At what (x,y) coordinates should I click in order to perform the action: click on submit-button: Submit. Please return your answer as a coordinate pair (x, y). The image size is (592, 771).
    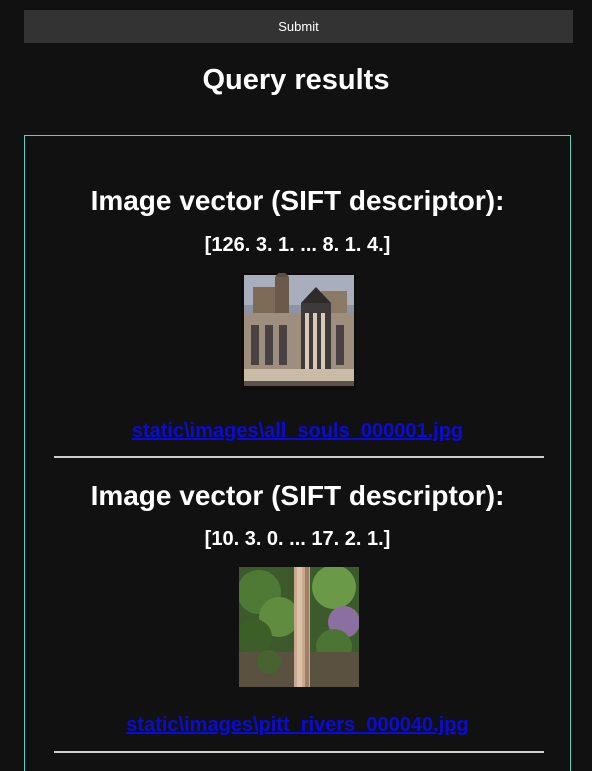
    Looking at the image, I should click on (298, 26).